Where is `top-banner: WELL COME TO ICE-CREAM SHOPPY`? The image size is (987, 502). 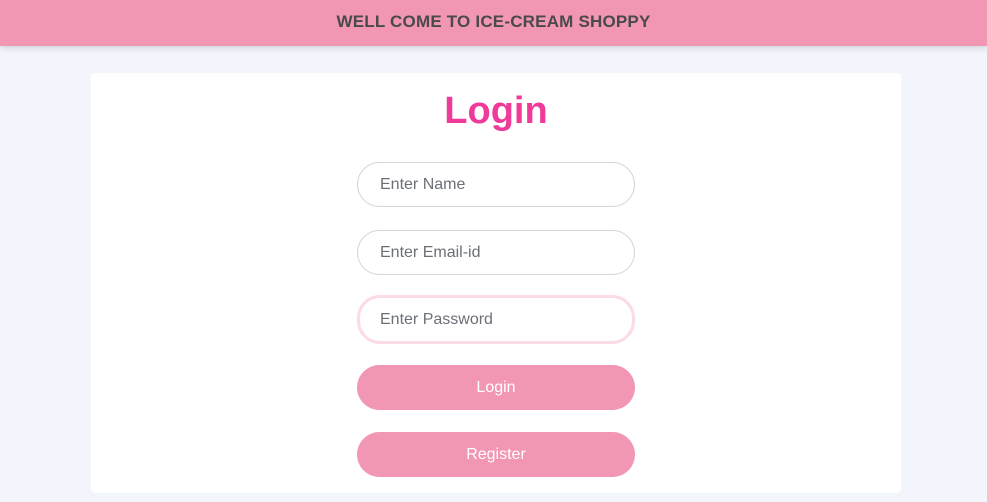 top-banner: WELL COME TO ICE-CREAM SHOPPY is located at coordinates (493, 23).